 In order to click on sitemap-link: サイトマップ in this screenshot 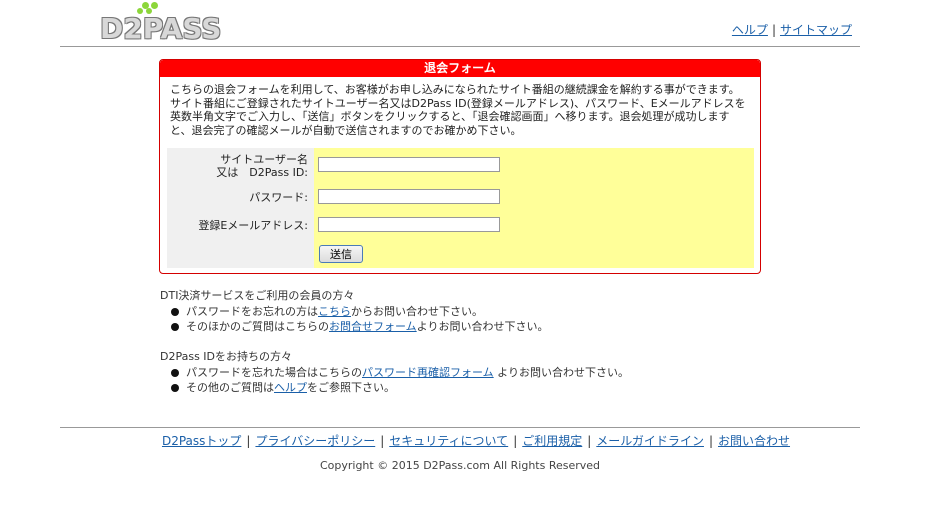, I will do `click(816, 30)`.